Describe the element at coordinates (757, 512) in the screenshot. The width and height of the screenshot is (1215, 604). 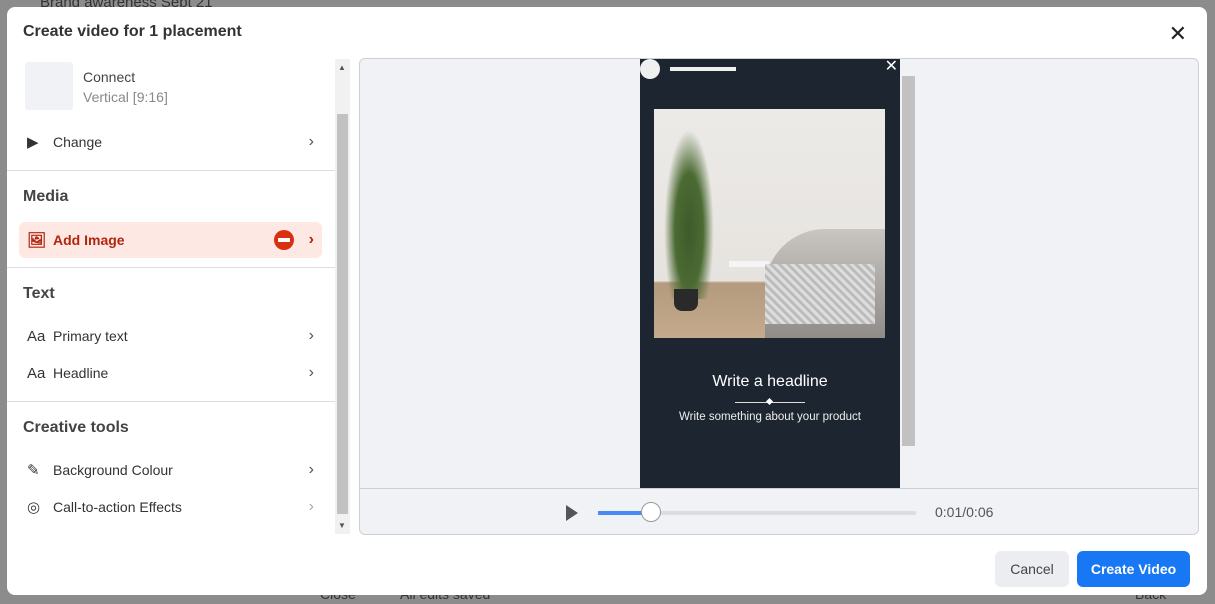
I see `seek-slider` at that location.